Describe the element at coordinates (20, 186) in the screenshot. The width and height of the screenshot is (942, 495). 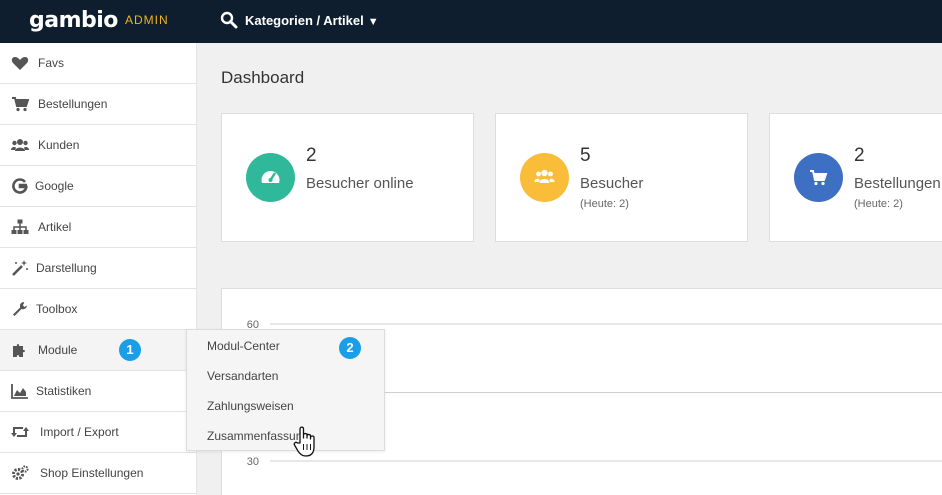
I see `google-icon` at that location.